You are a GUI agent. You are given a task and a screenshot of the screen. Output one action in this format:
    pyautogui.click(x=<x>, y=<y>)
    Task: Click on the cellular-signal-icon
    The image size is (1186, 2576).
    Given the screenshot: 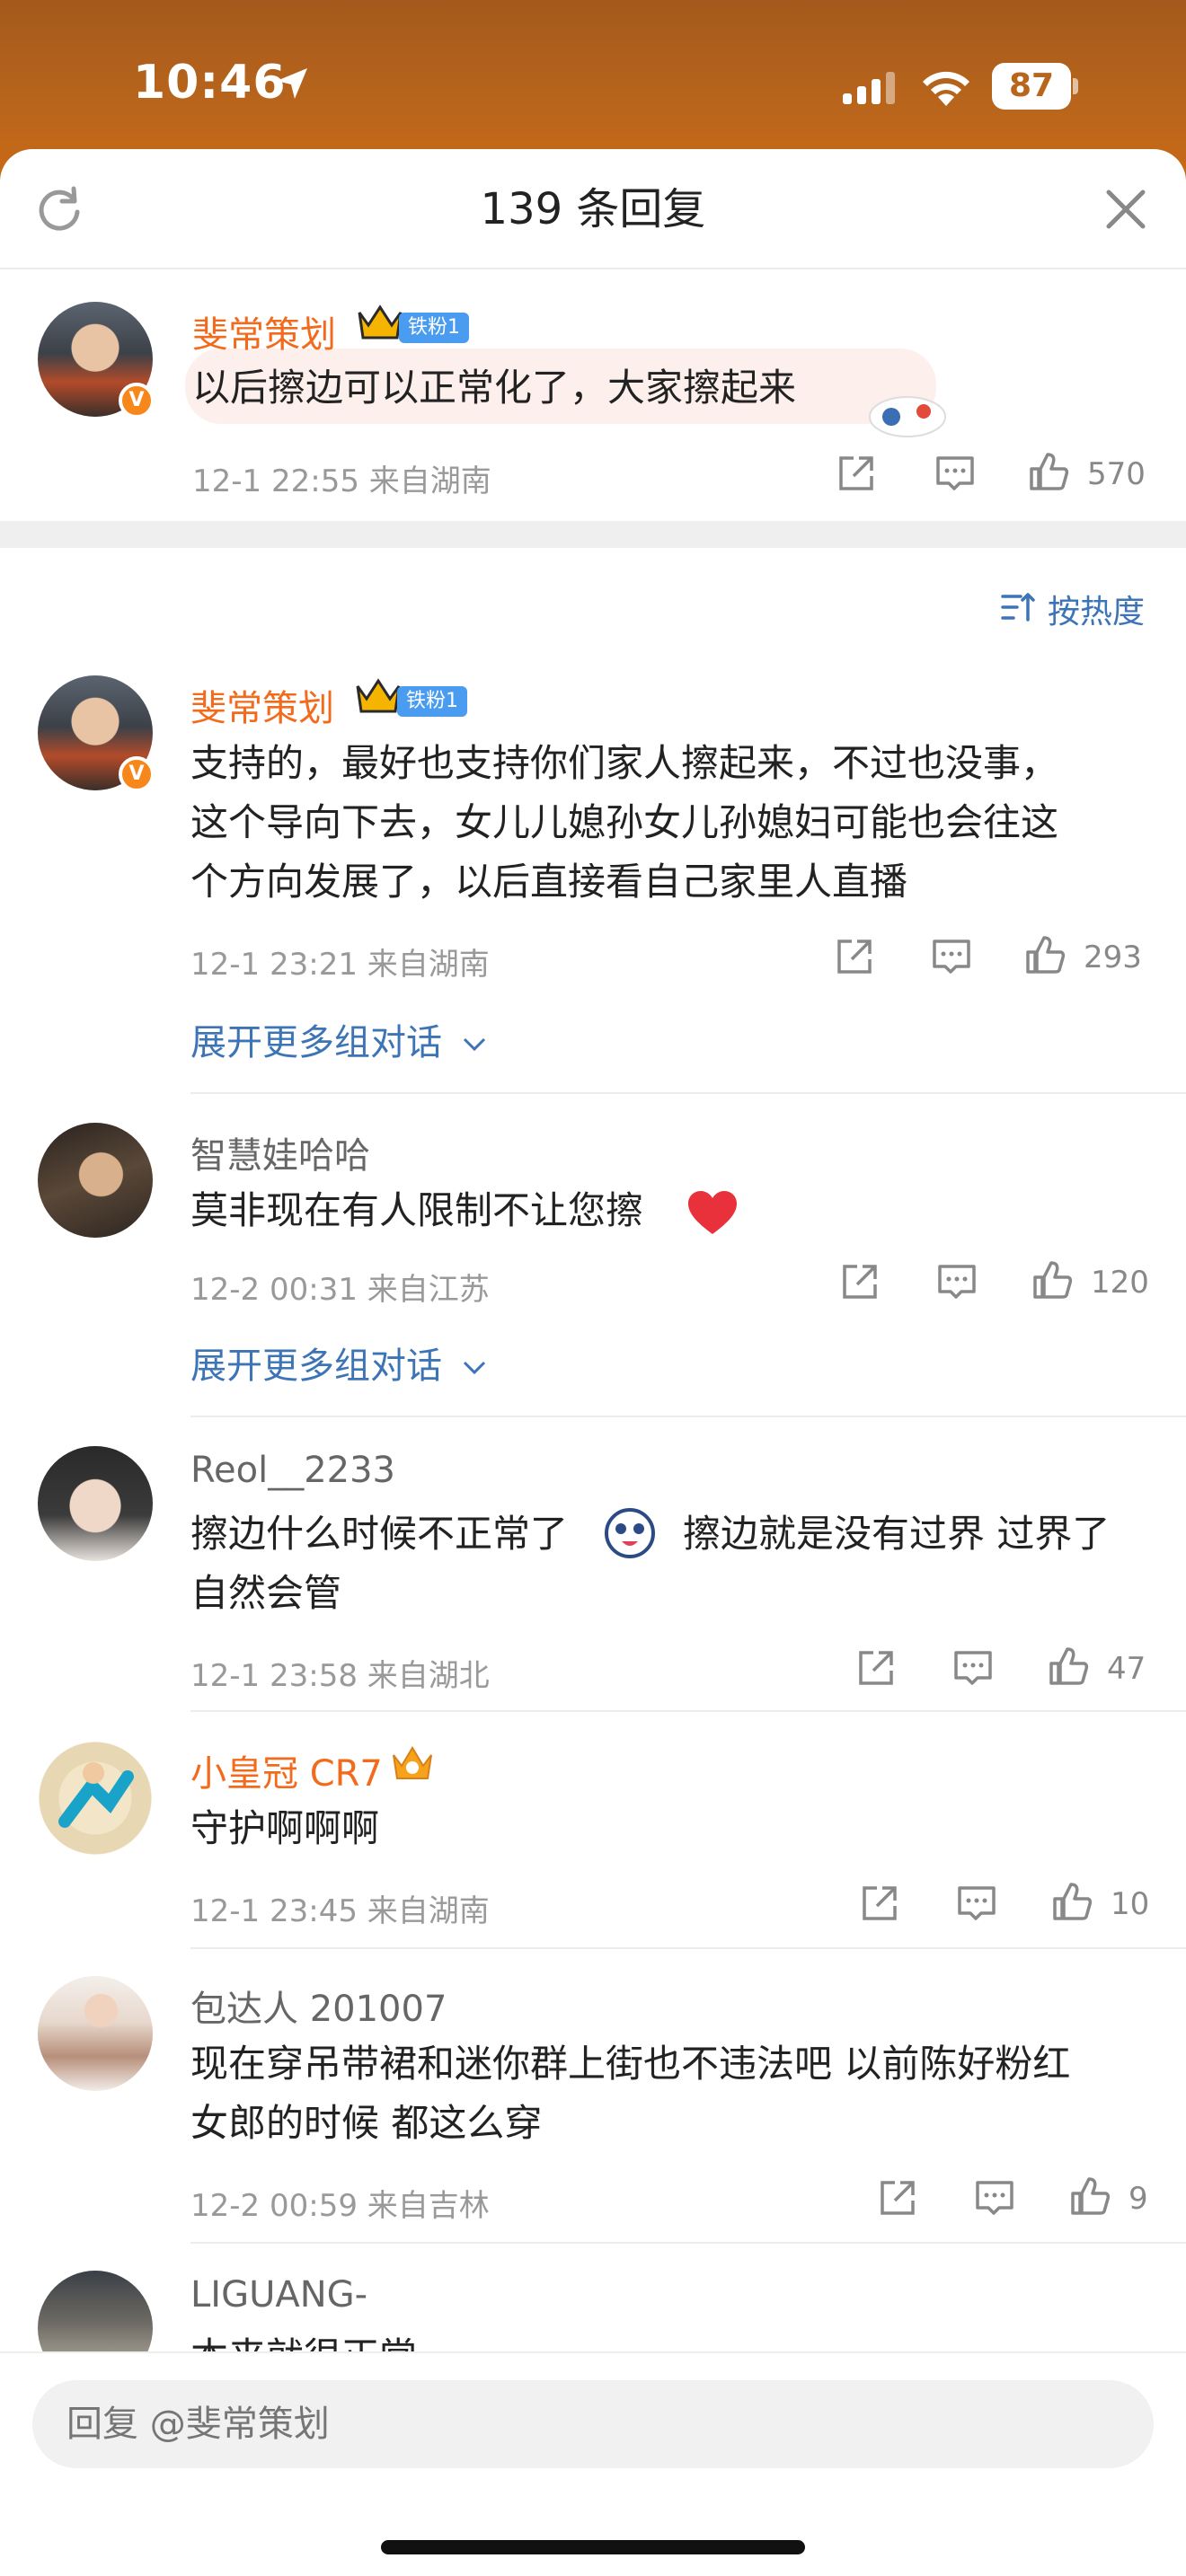 What is the action you would take?
    pyautogui.click(x=869, y=88)
    